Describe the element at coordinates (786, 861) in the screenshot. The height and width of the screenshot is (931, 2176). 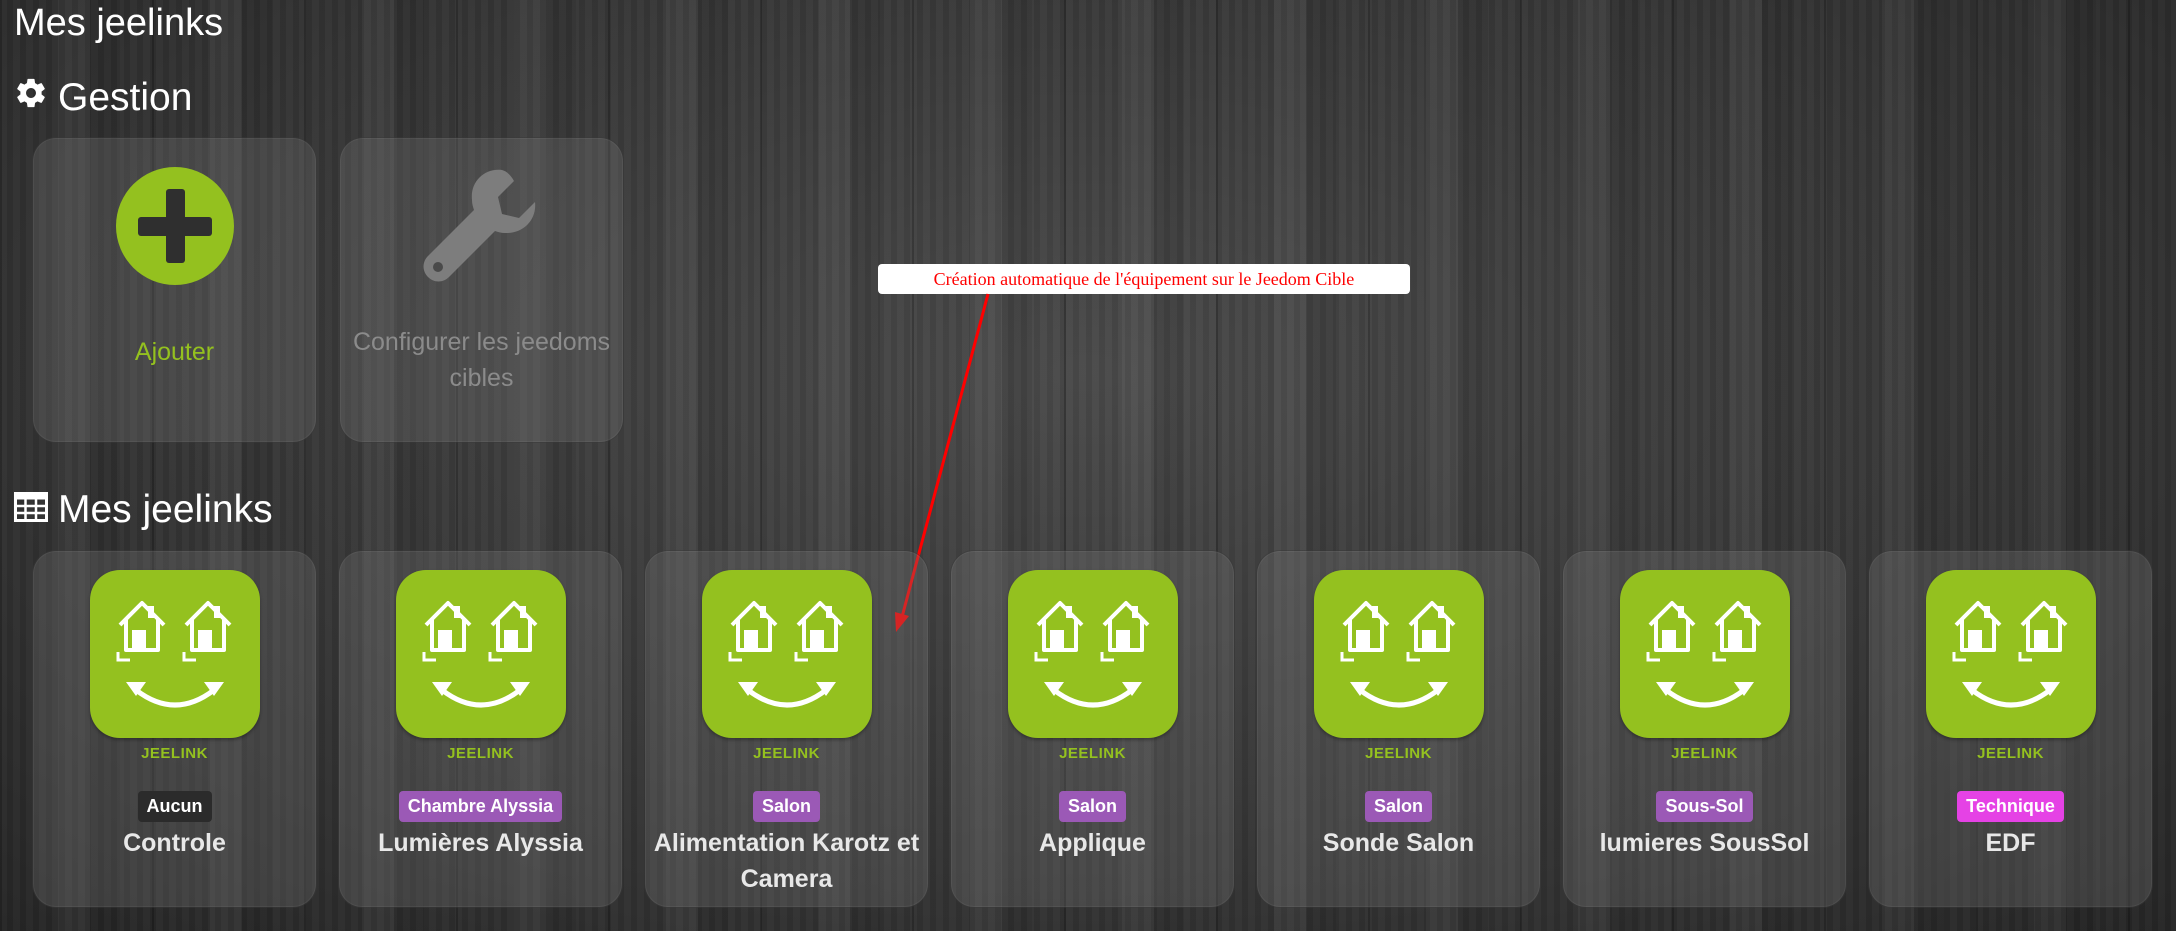
I see `equipment-name: Alimentation Karotz et Camera` at that location.